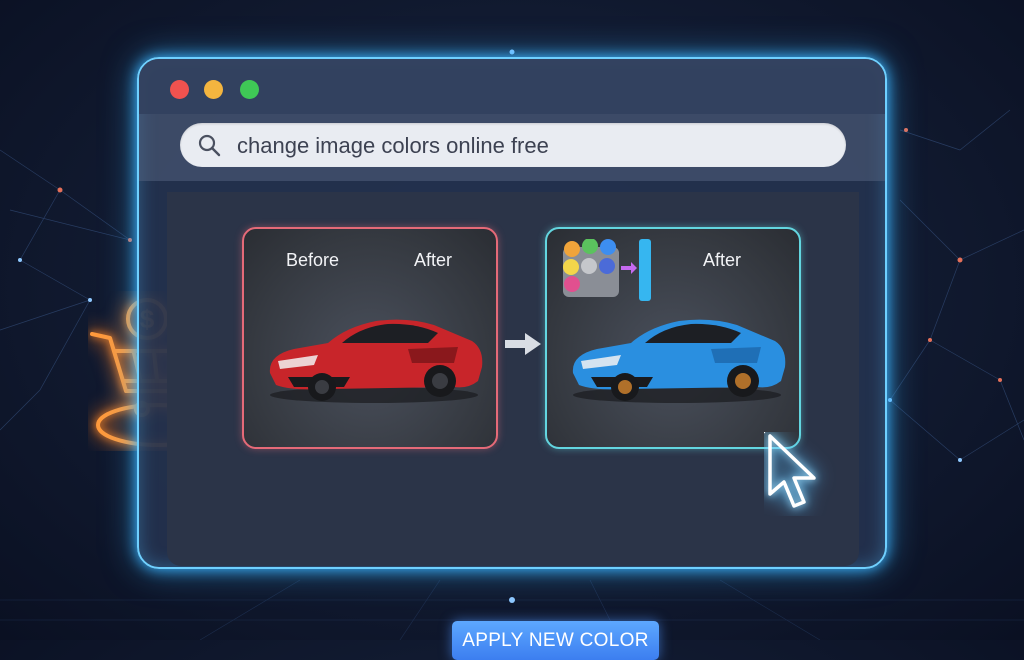 The width and height of the screenshot is (1024, 660). I want to click on close-button, so click(179, 89).